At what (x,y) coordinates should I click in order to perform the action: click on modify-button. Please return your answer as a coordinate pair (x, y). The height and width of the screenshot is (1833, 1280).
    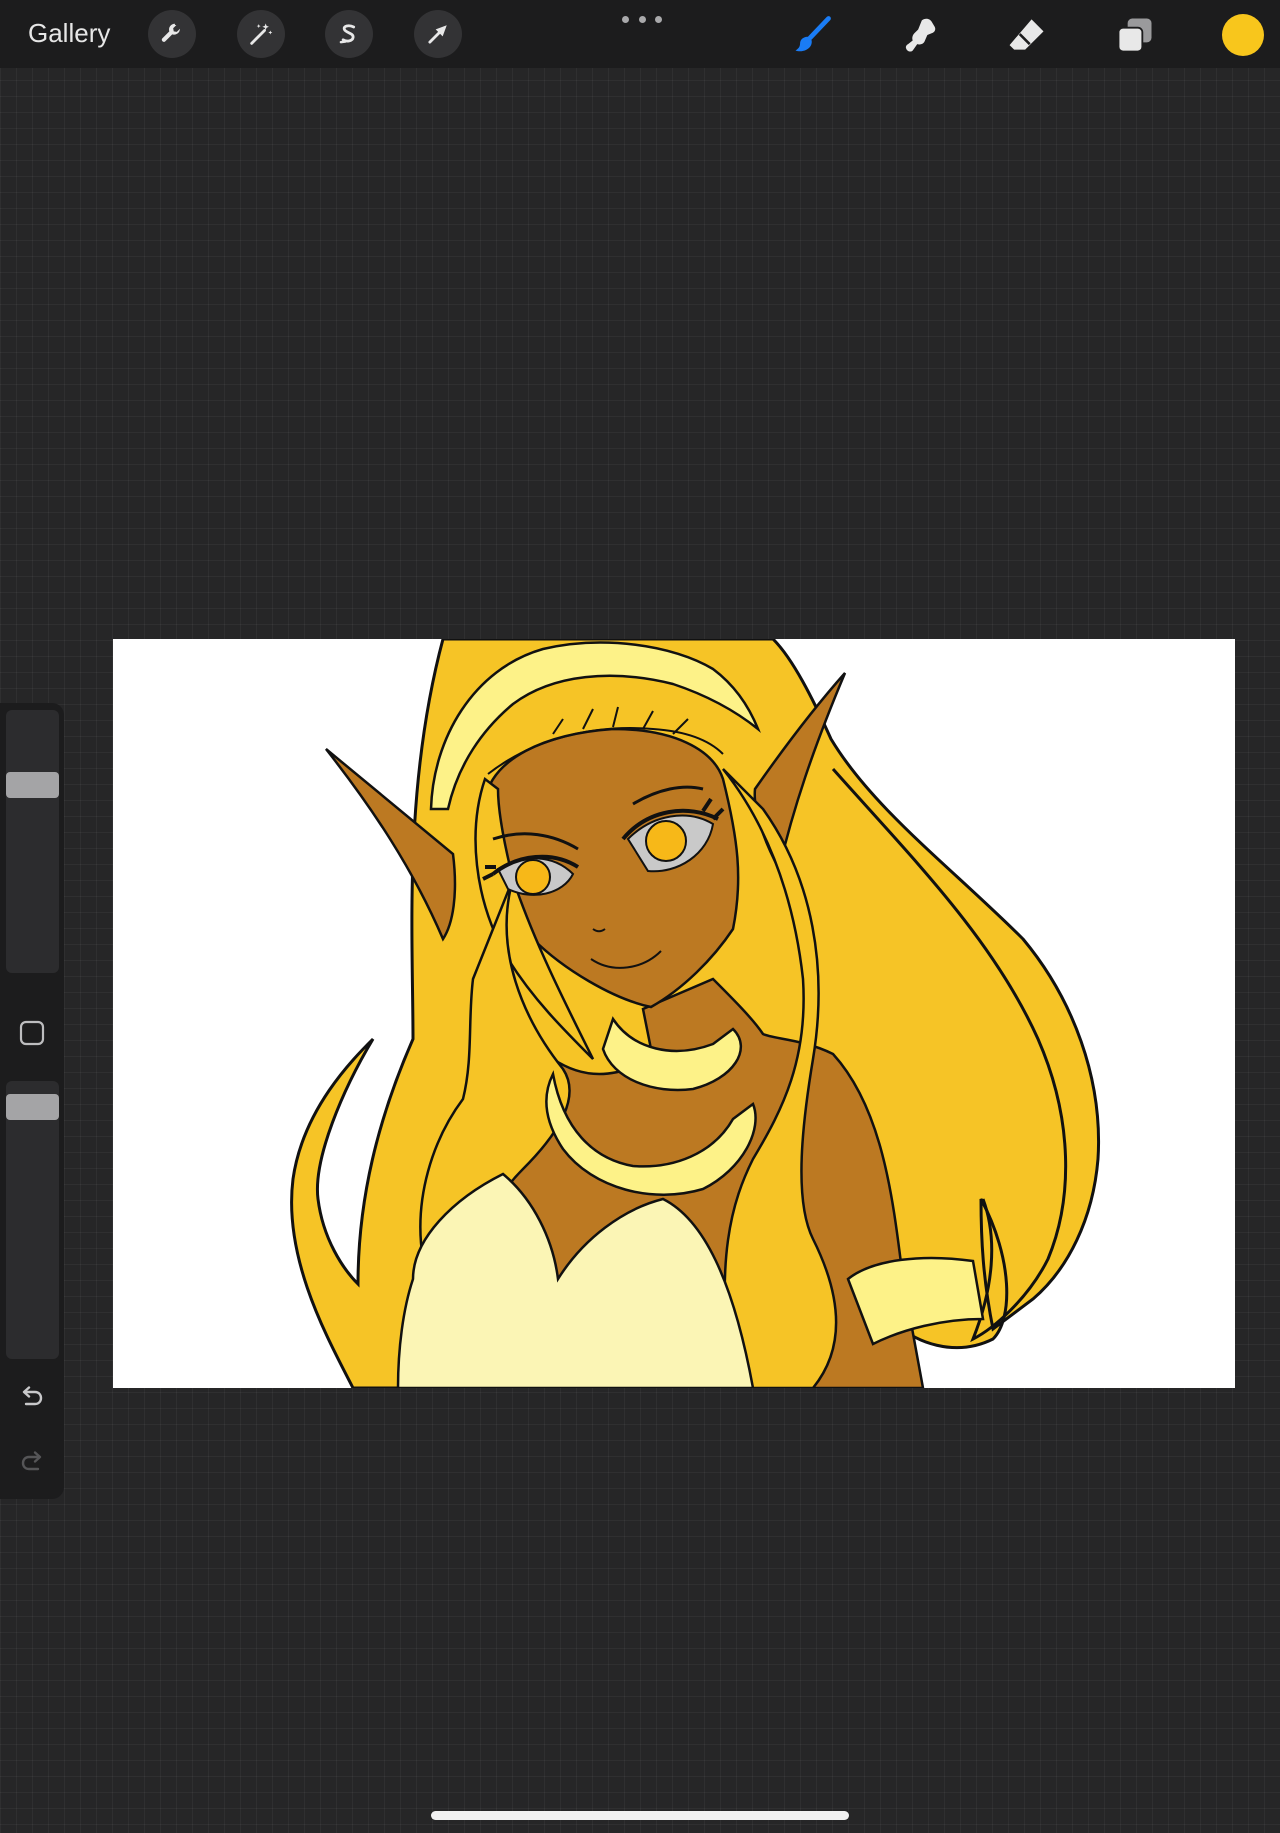
    Looking at the image, I should click on (32, 1033).